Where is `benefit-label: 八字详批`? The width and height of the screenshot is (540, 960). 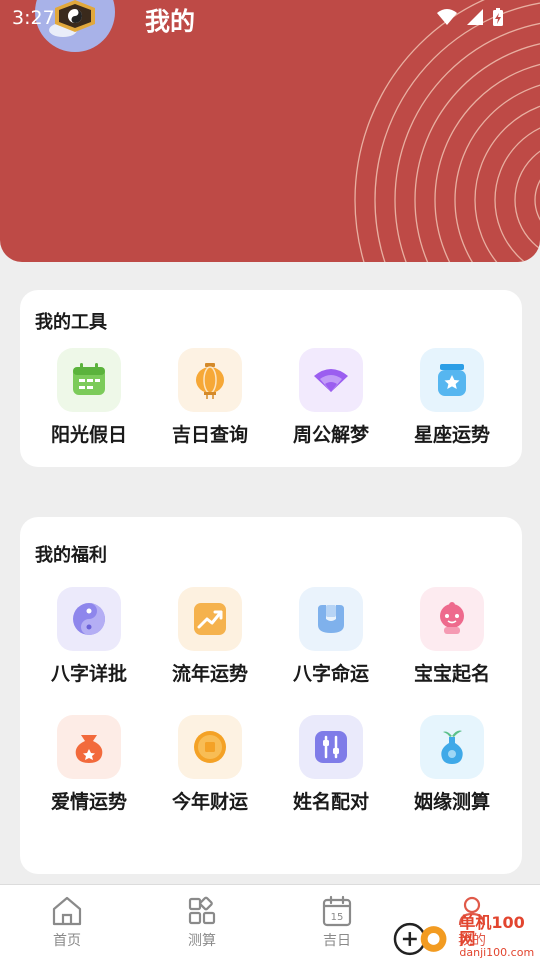
benefit-label: 八字详批 is located at coordinates (88, 674).